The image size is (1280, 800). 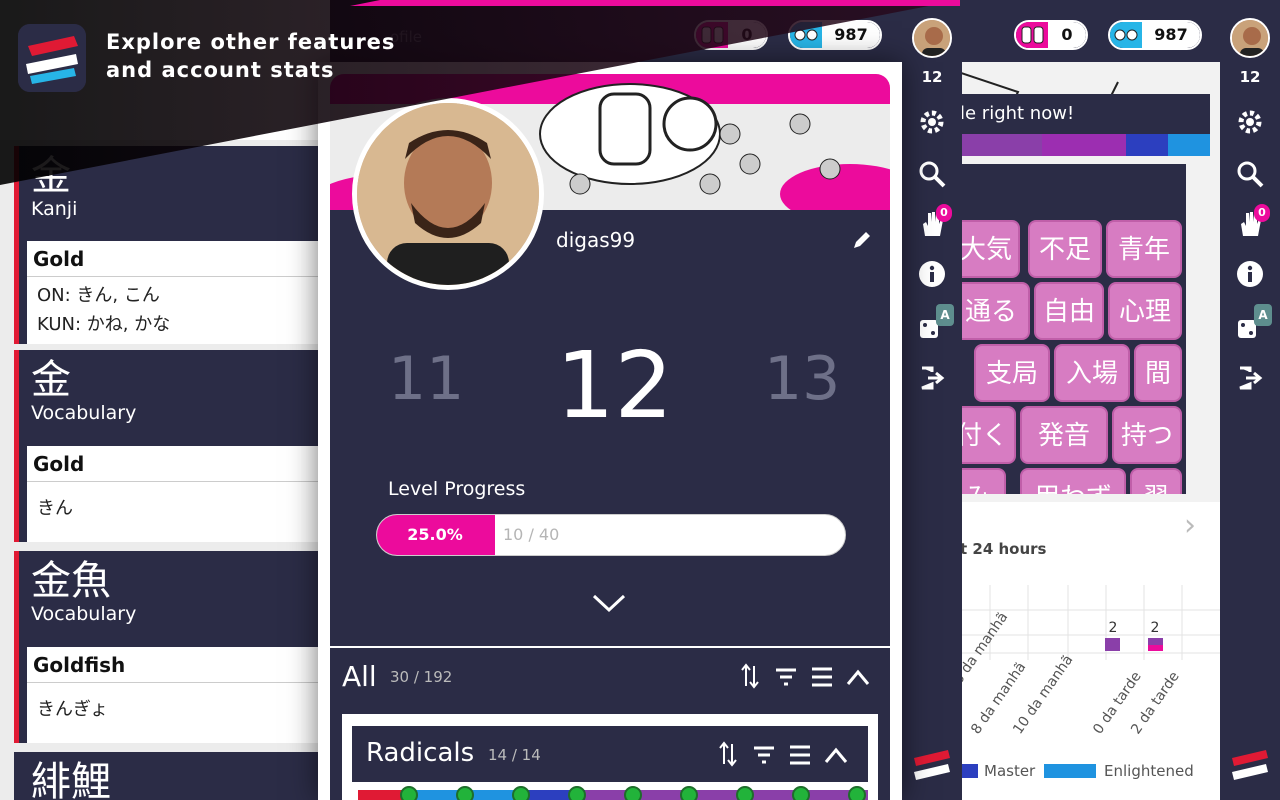 I want to click on all-count: 30 / 192, so click(x=421, y=677).